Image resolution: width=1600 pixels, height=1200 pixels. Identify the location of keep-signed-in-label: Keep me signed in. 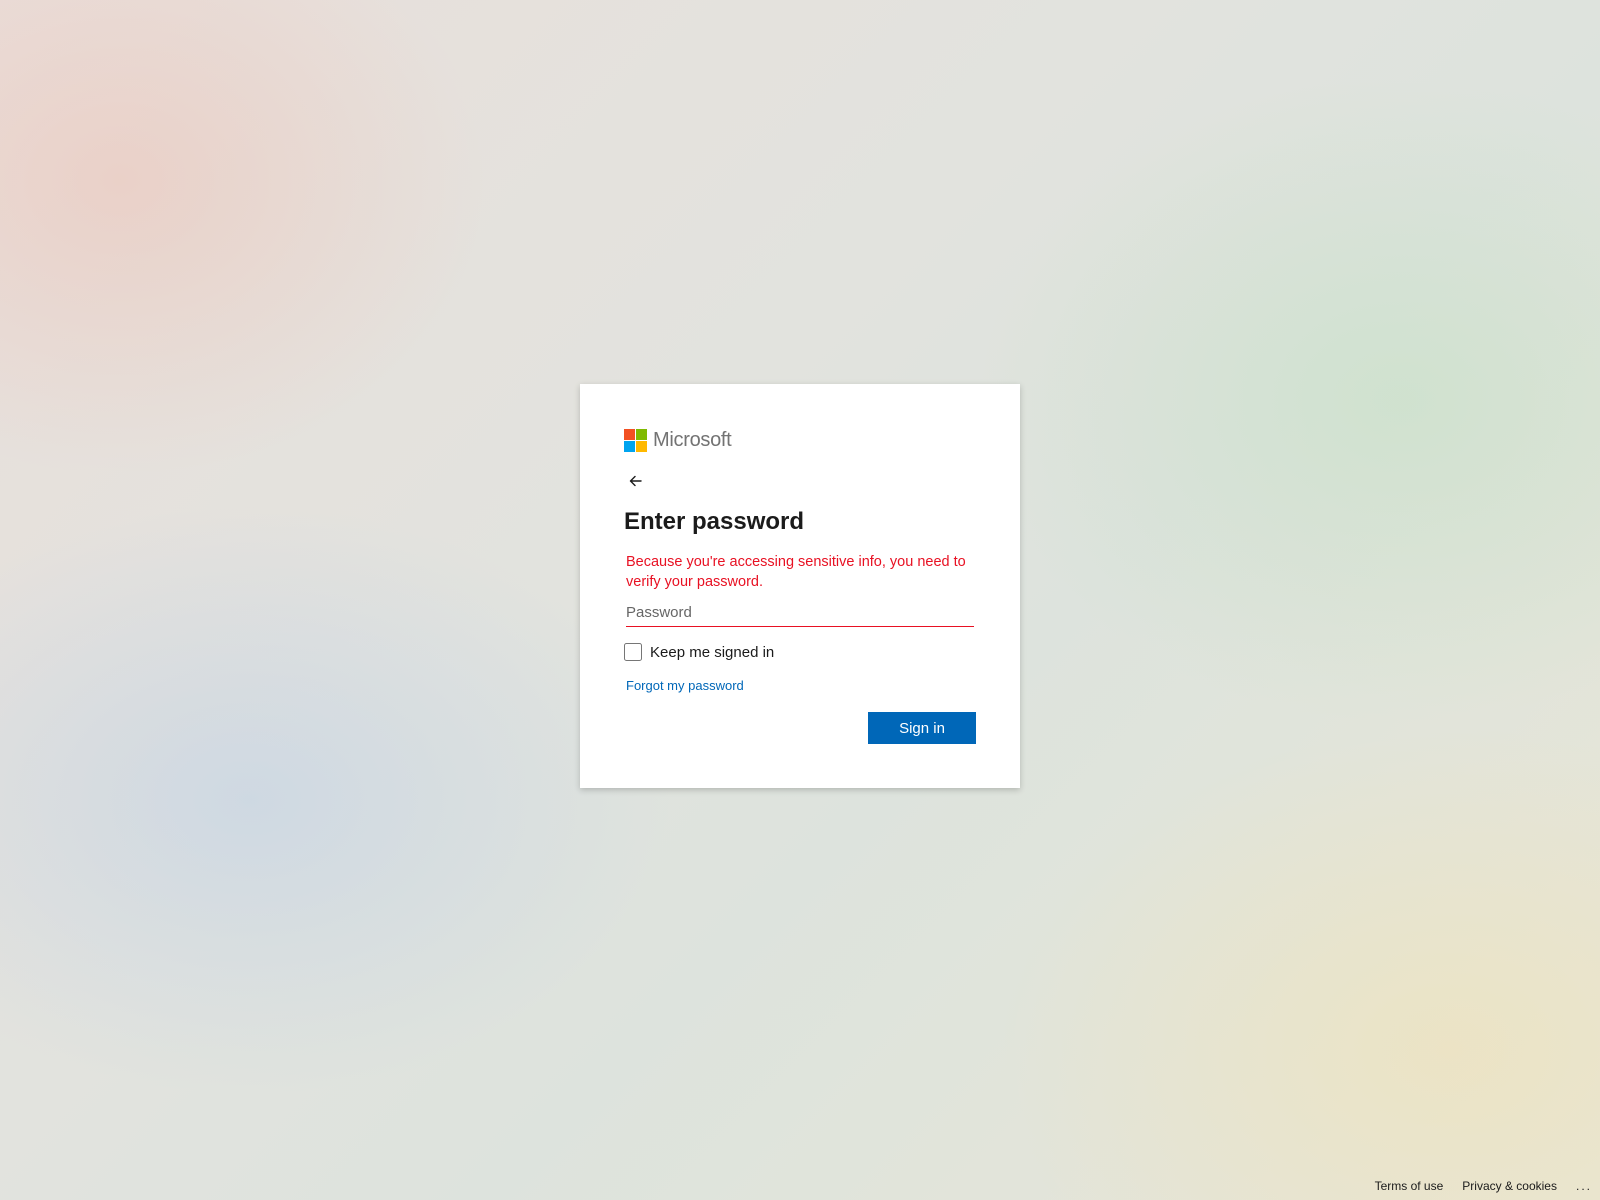
(712, 652).